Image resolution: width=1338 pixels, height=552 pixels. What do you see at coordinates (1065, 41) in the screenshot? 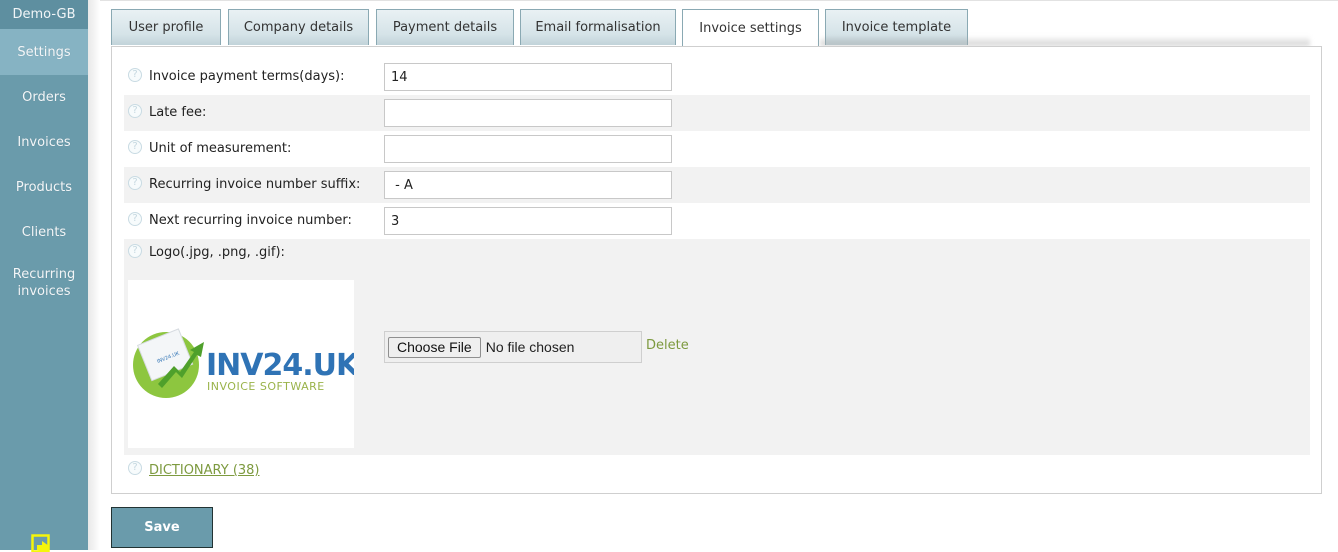
I see `panel-shadow` at bounding box center [1065, 41].